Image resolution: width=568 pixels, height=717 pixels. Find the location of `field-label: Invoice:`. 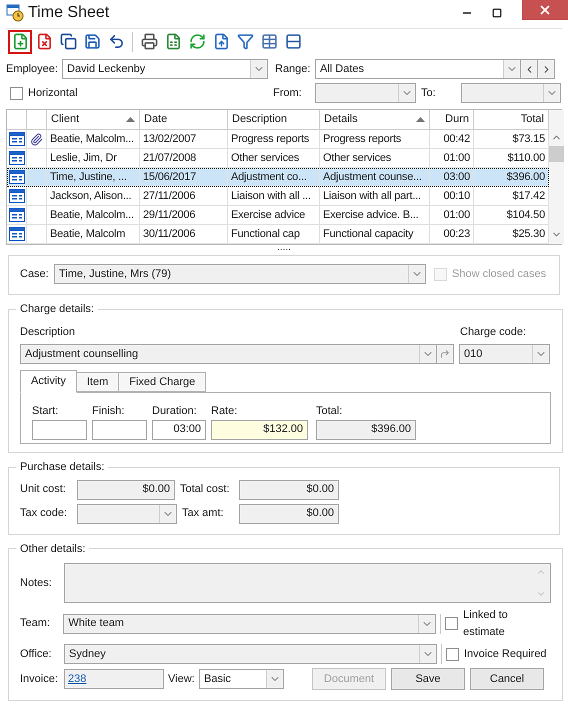

field-label: Invoice: is located at coordinates (39, 679).